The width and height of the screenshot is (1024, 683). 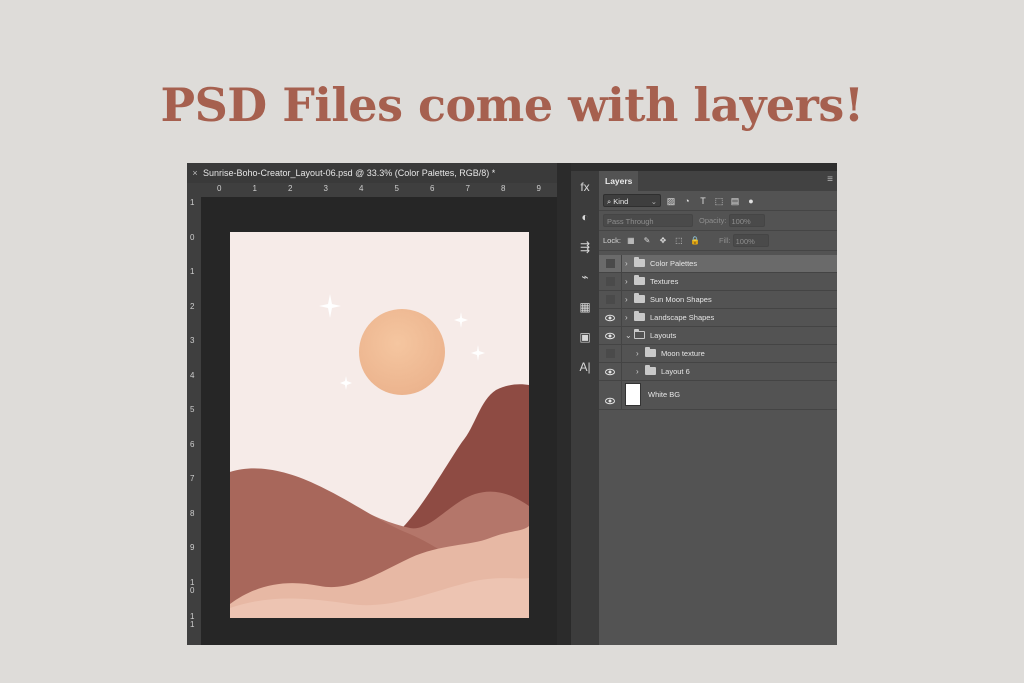 What do you see at coordinates (585, 277) in the screenshot?
I see `paths-icon: ⌁` at bounding box center [585, 277].